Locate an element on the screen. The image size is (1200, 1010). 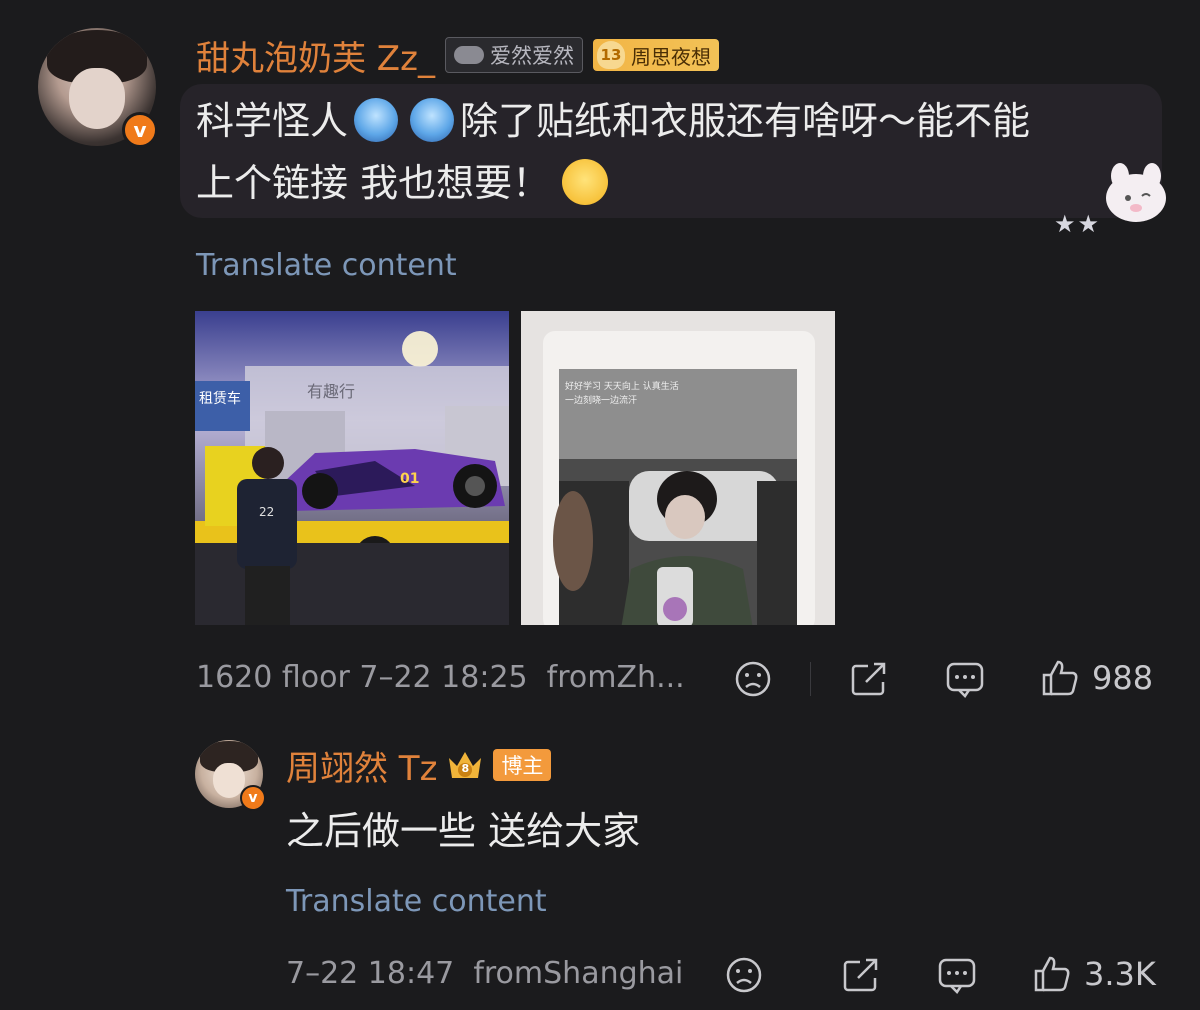
reply-text: 之后做一些 送给大家 is located at coordinates (463, 831).